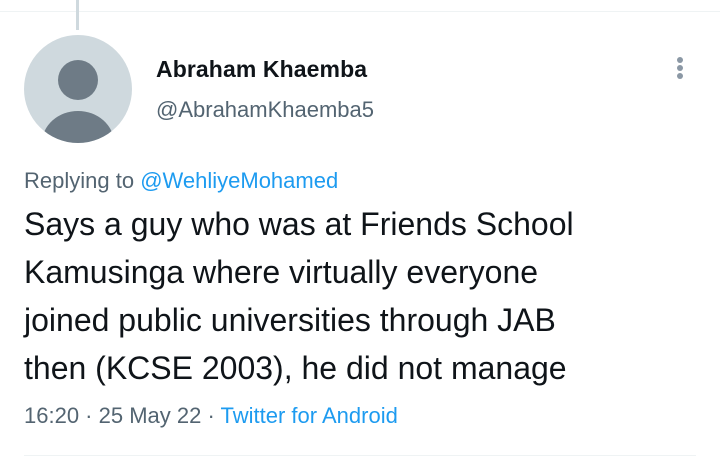  I want to click on tweet-date: 25 May 22, so click(150, 415).